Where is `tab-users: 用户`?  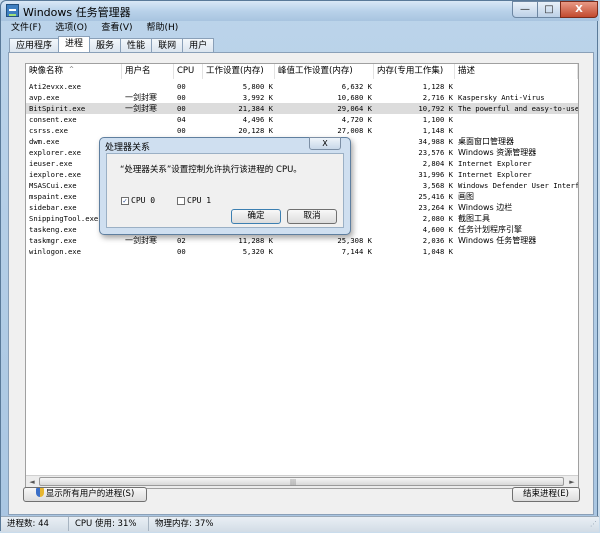 tab-users: 用户 is located at coordinates (198, 45).